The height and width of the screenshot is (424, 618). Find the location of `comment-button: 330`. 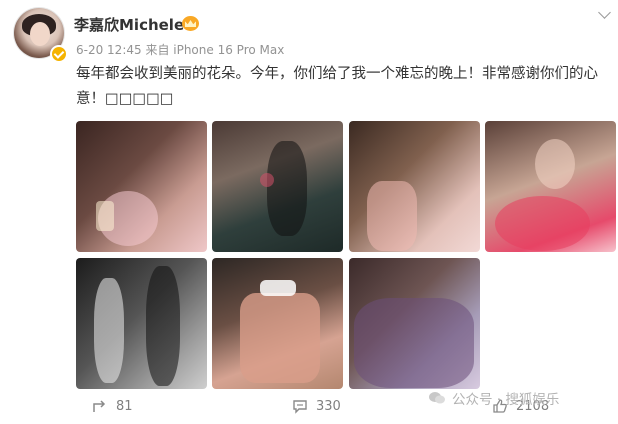

comment-button: 330 is located at coordinates (316, 406).